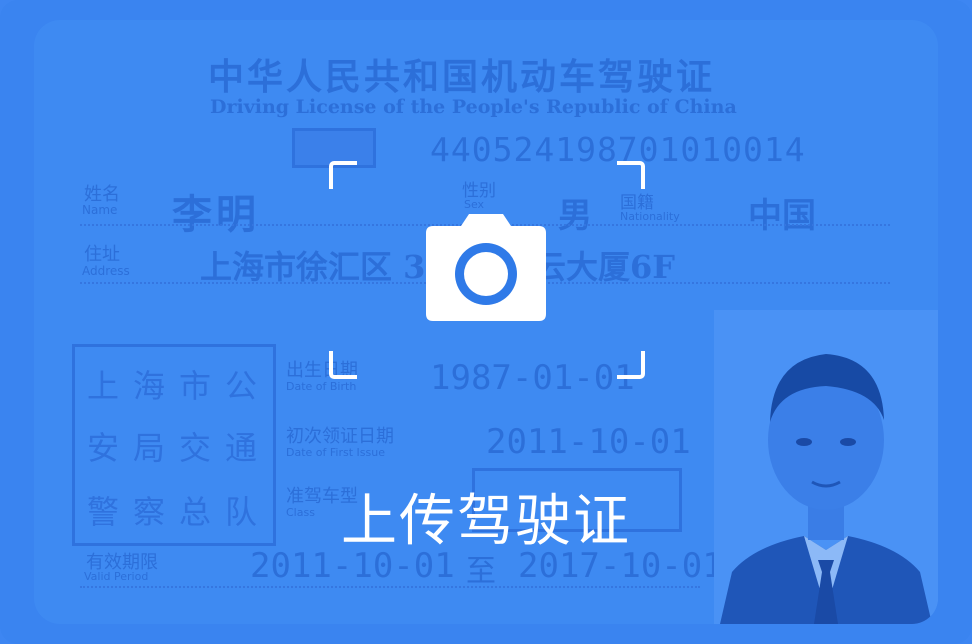 This screenshot has height=644, width=972. I want to click on camera-icon, so click(486, 267).